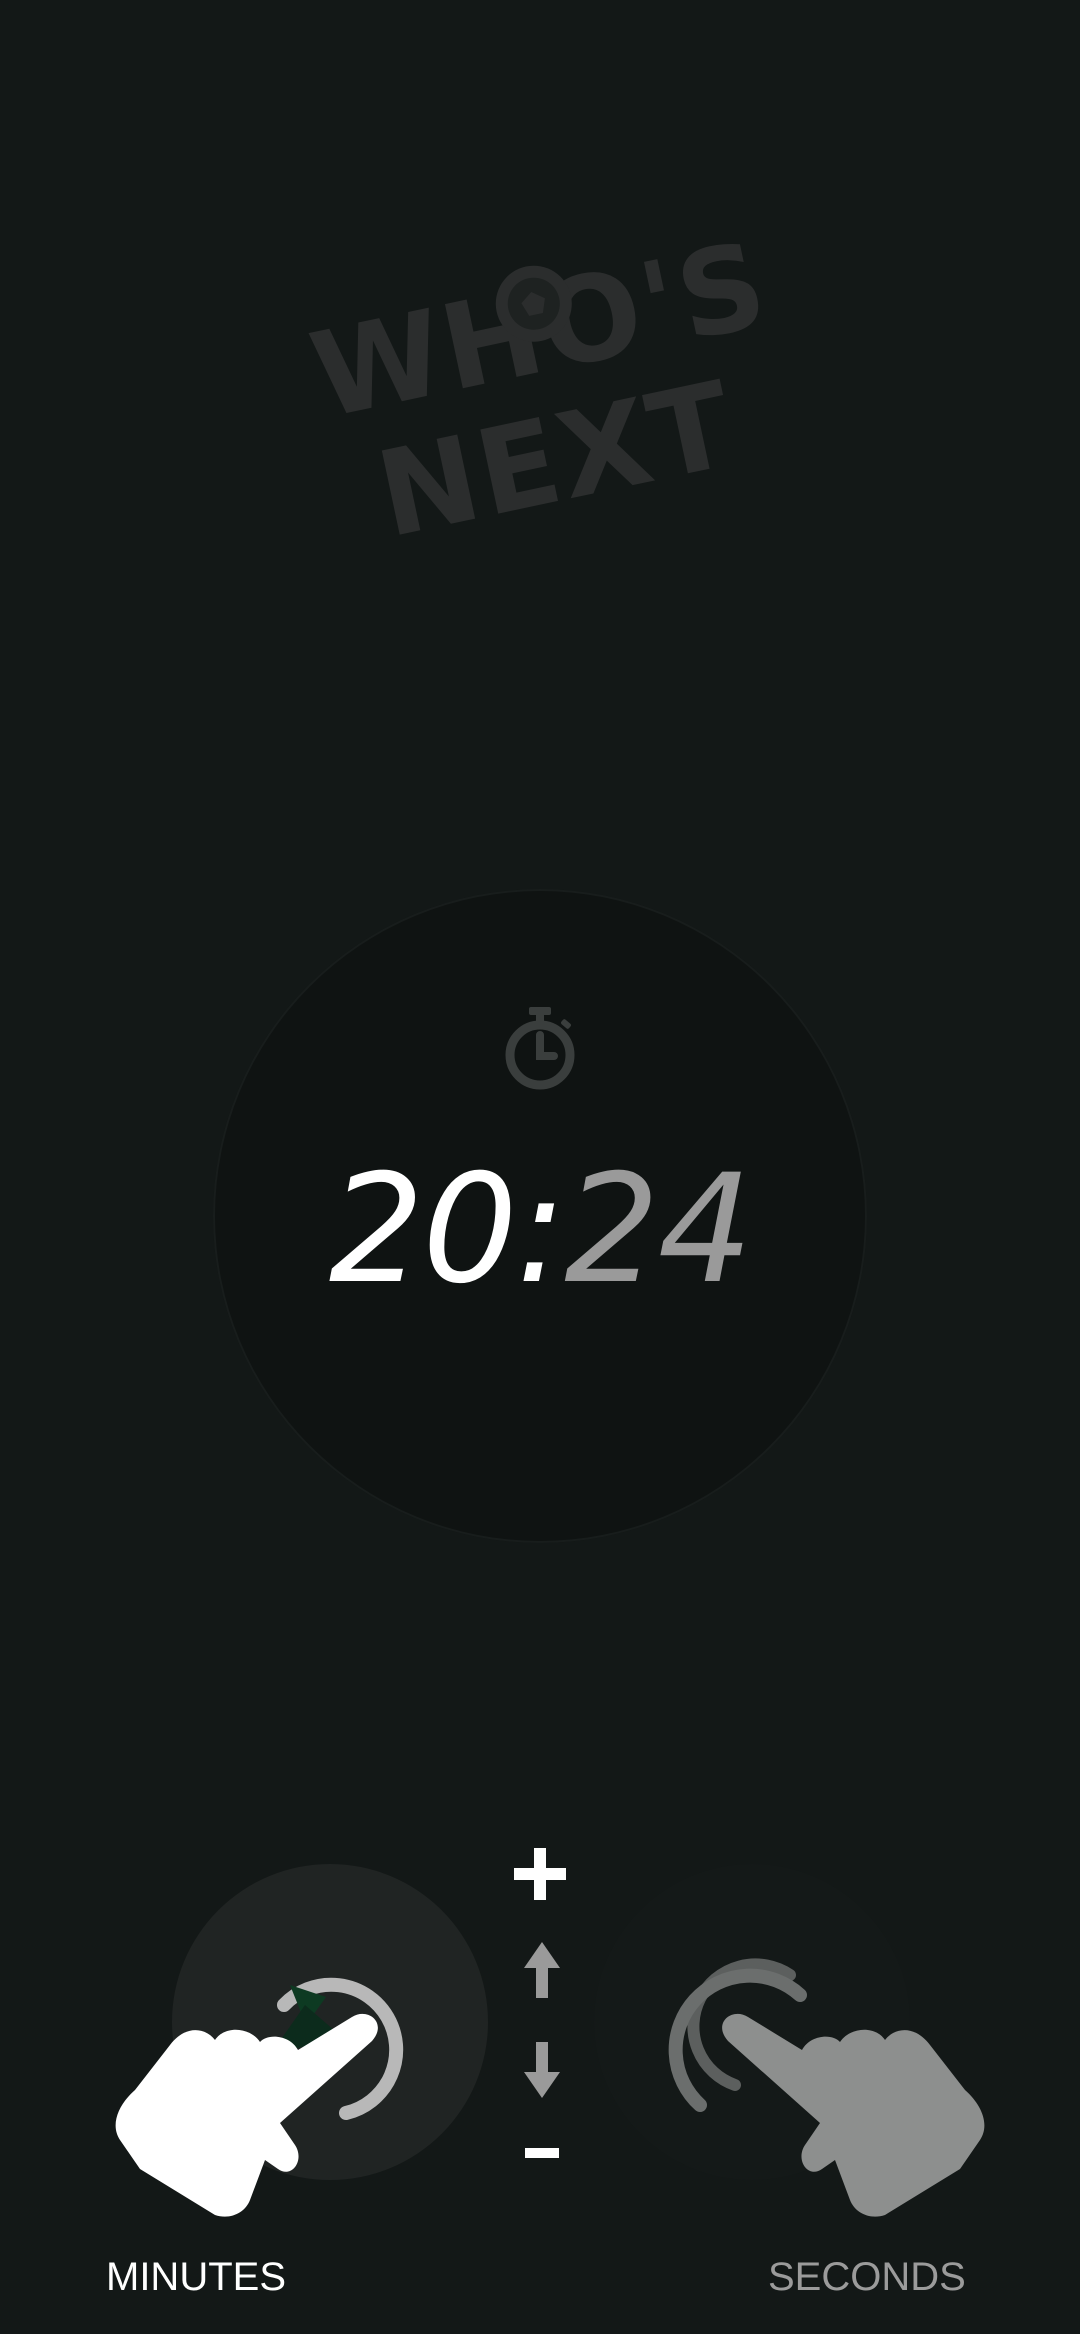 The height and width of the screenshot is (2334, 1080). What do you see at coordinates (658, 1230) in the screenshot?
I see `timer-seconds: 24` at bounding box center [658, 1230].